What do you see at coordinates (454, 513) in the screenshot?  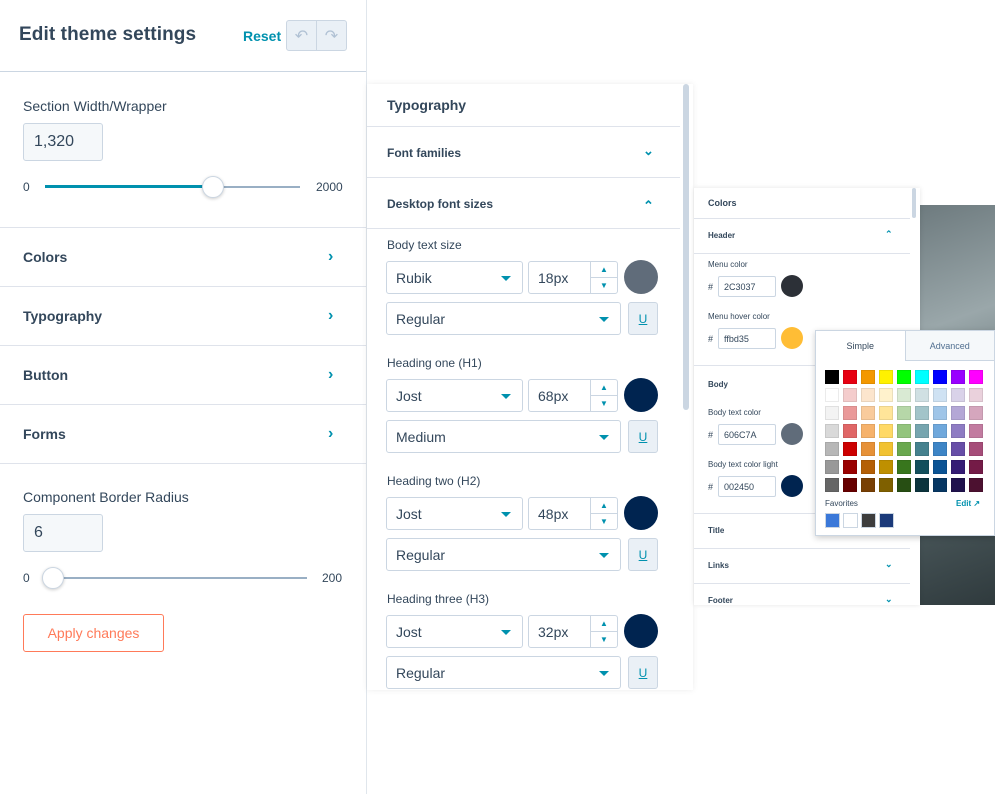 I see `h2-font-select: Jost` at bounding box center [454, 513].